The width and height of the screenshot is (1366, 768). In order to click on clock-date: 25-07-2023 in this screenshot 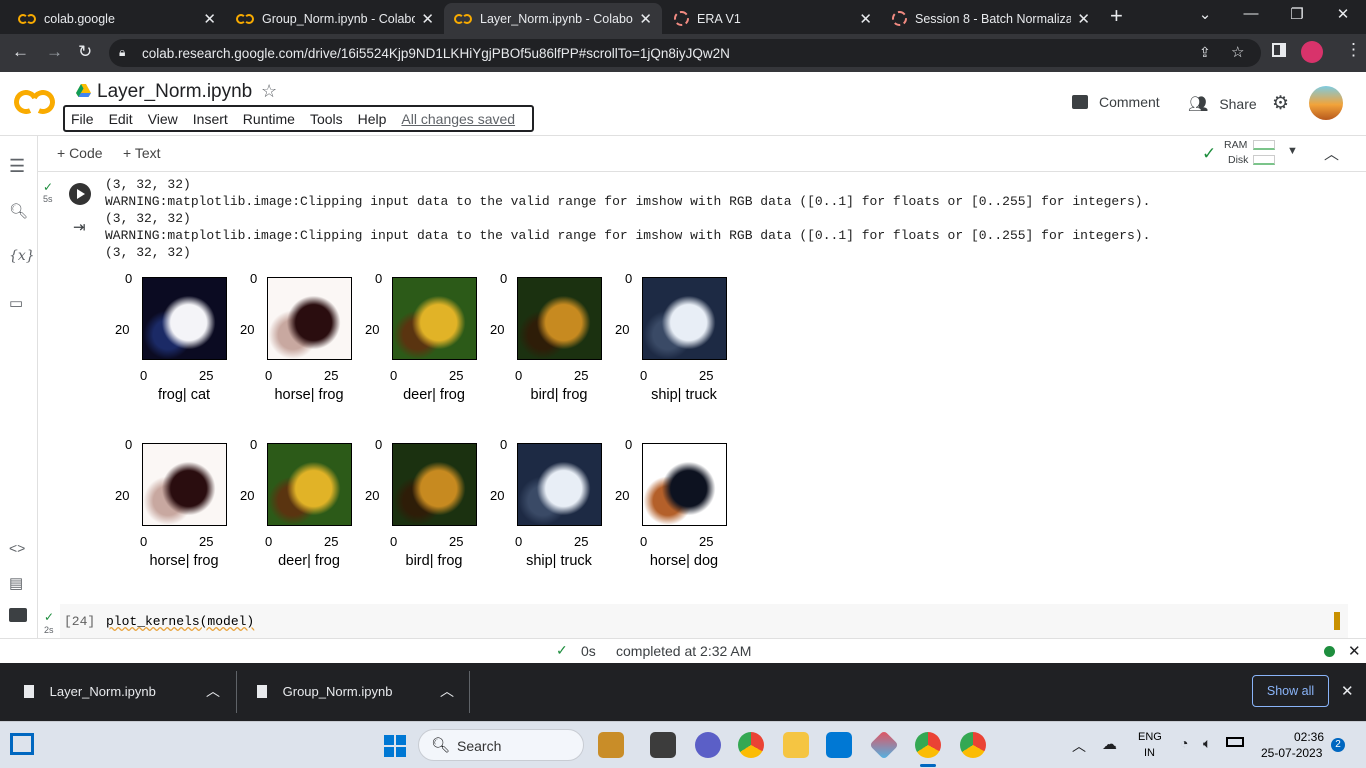, I will do `click(1291, 753)`.